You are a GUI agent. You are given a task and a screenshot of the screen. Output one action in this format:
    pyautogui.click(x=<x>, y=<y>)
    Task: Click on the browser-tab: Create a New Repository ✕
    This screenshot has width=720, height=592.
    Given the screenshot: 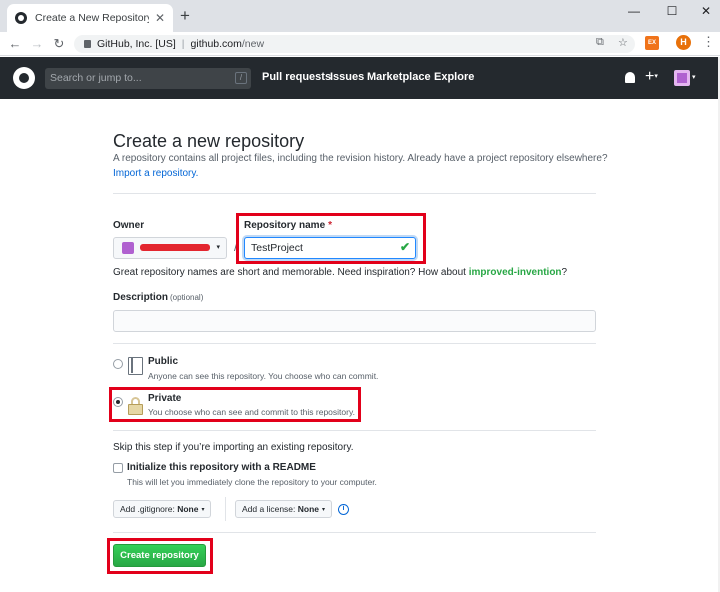 What is the action you would take?
    pyautogui.click(x=90, y=18)
    